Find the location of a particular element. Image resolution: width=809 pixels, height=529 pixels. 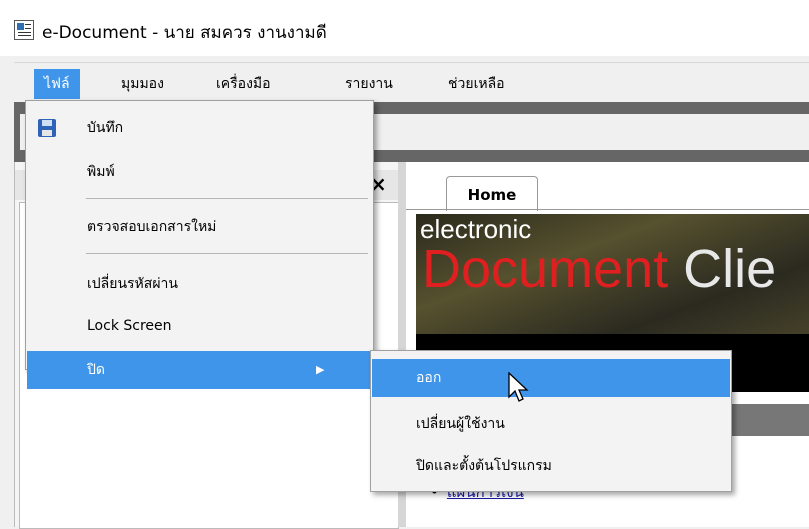

menu-tools: เครื่องมือ is located at coordinates (243, 84).